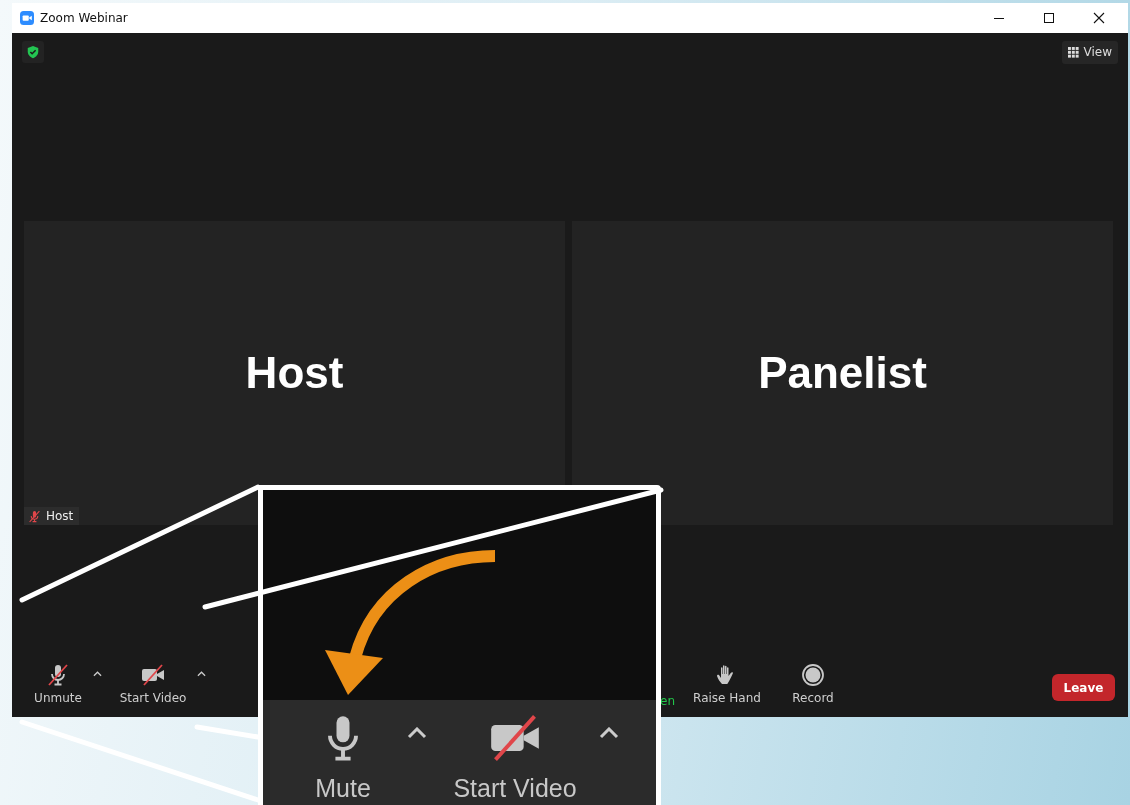 Image resolution: width=1130 pixels, height=805 pixels. I want to click on window-title: Zoom Webinar, so click(84, 18).